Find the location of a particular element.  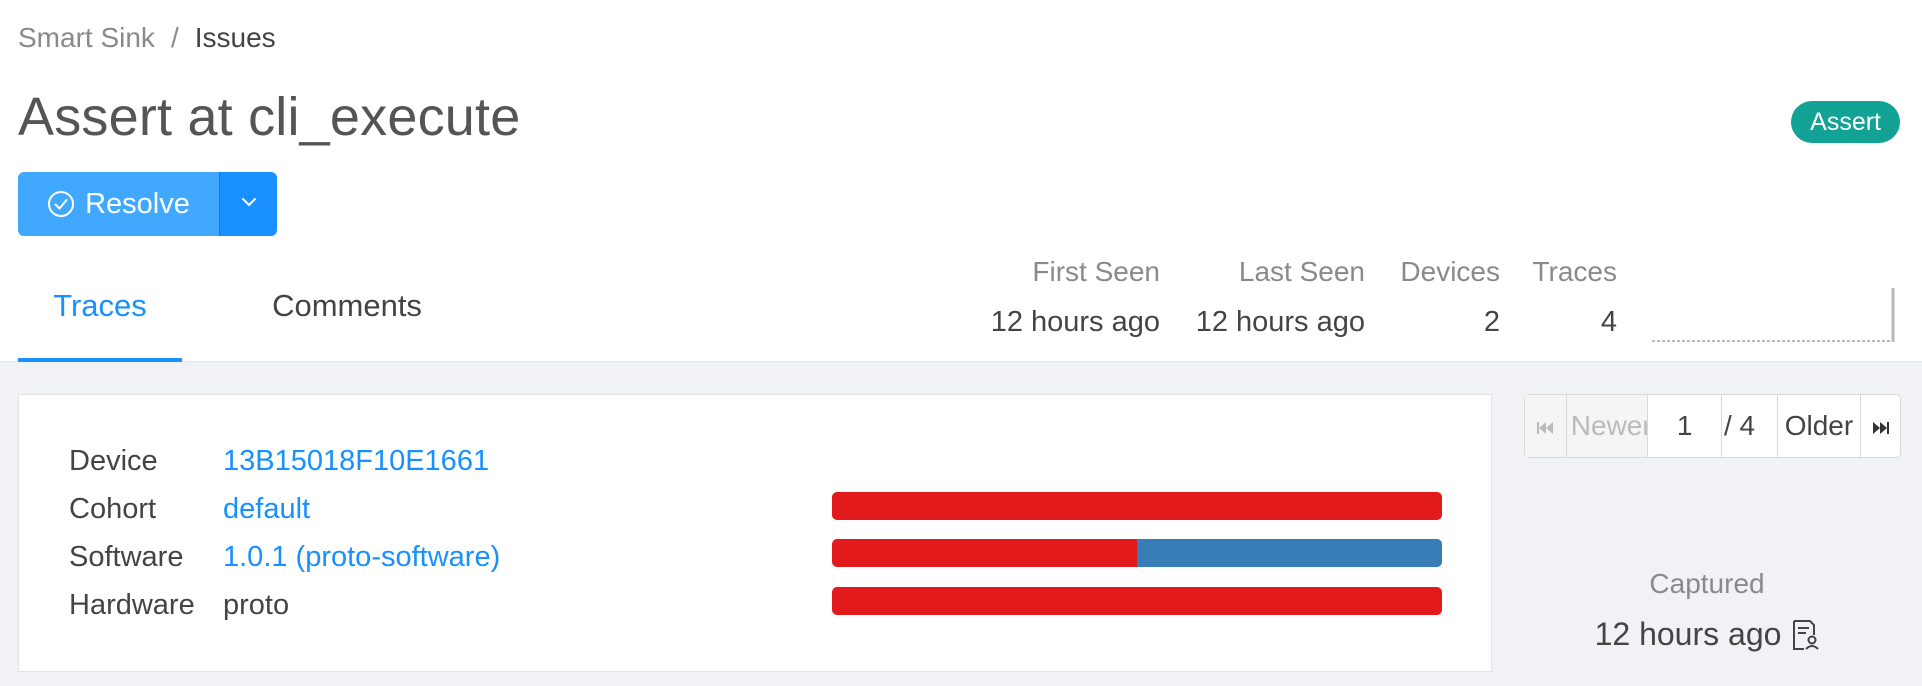

info-row-device: Device 13B15018F10E1661 is located at coordinates (279, 461).